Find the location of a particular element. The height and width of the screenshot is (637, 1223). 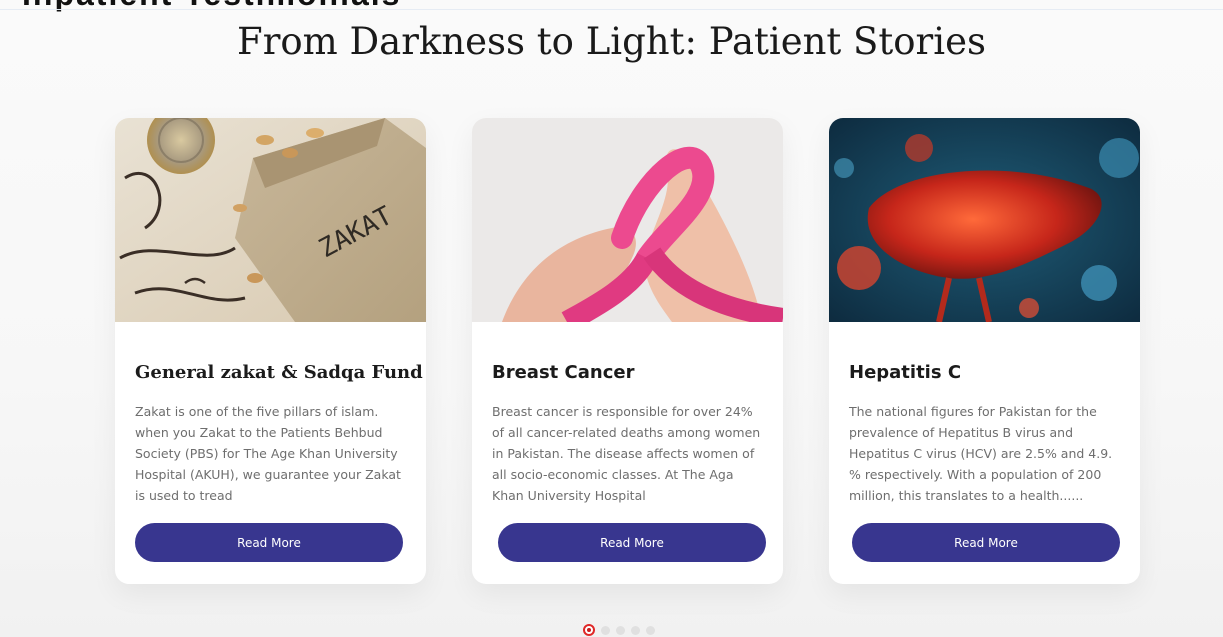

carousel-pagination is located at coordinates (619, 630).